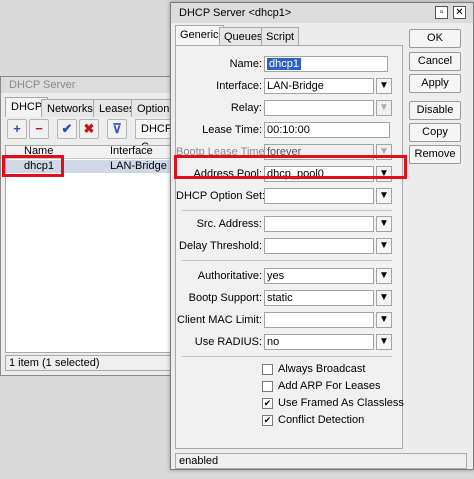 The width and height of the screenshot is (474, 479). I want to click on dhcp-option-set-select, so click(319, 196).